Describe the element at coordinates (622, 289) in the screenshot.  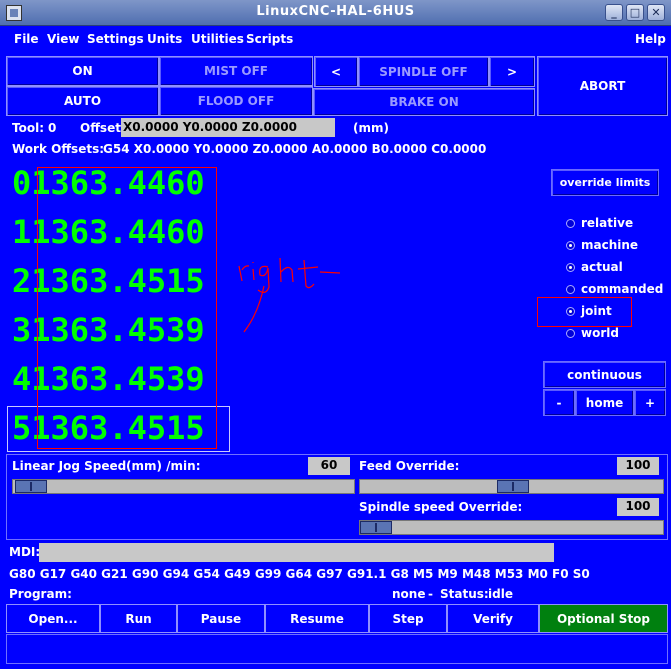
I see `radio-label-commanded: commanded` at that location.